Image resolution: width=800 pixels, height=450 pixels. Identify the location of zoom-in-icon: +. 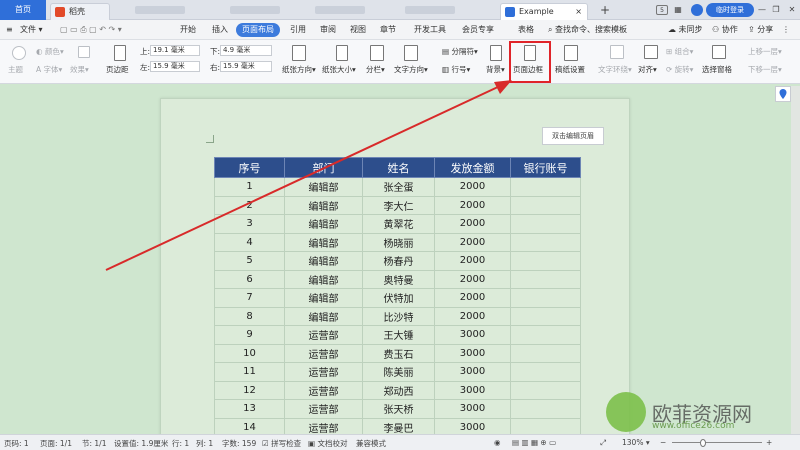
(769, 442).